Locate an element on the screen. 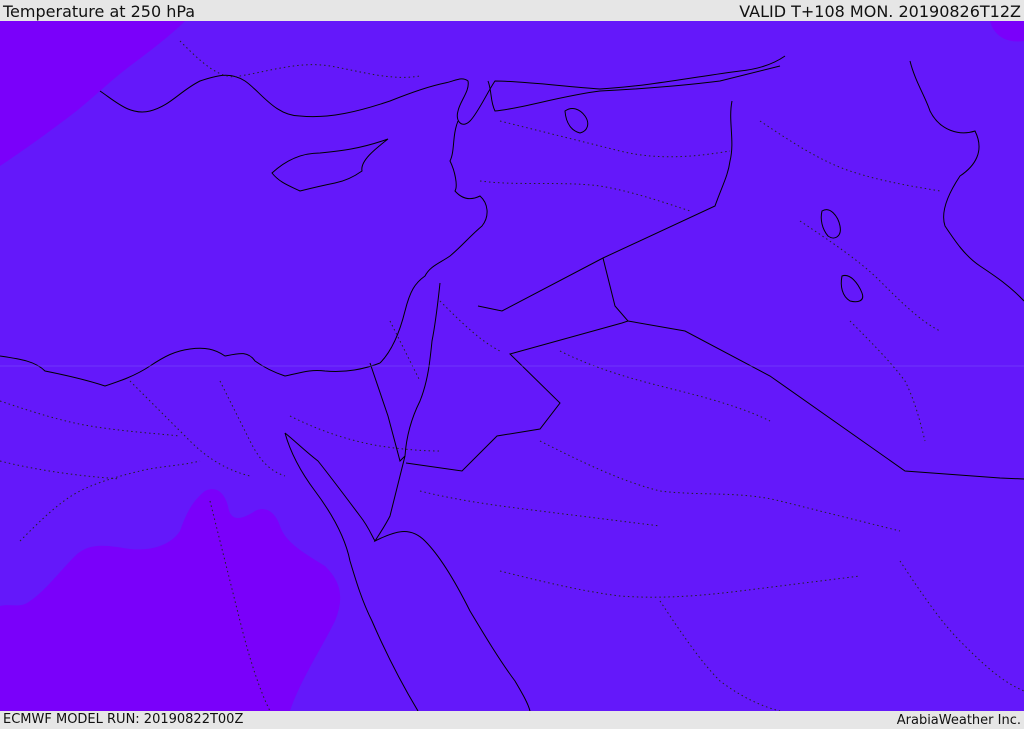 The height and width of the screenshot is (729, 1024). credit: ArabiaWeather Inc. is located at coordinates (958, 720).